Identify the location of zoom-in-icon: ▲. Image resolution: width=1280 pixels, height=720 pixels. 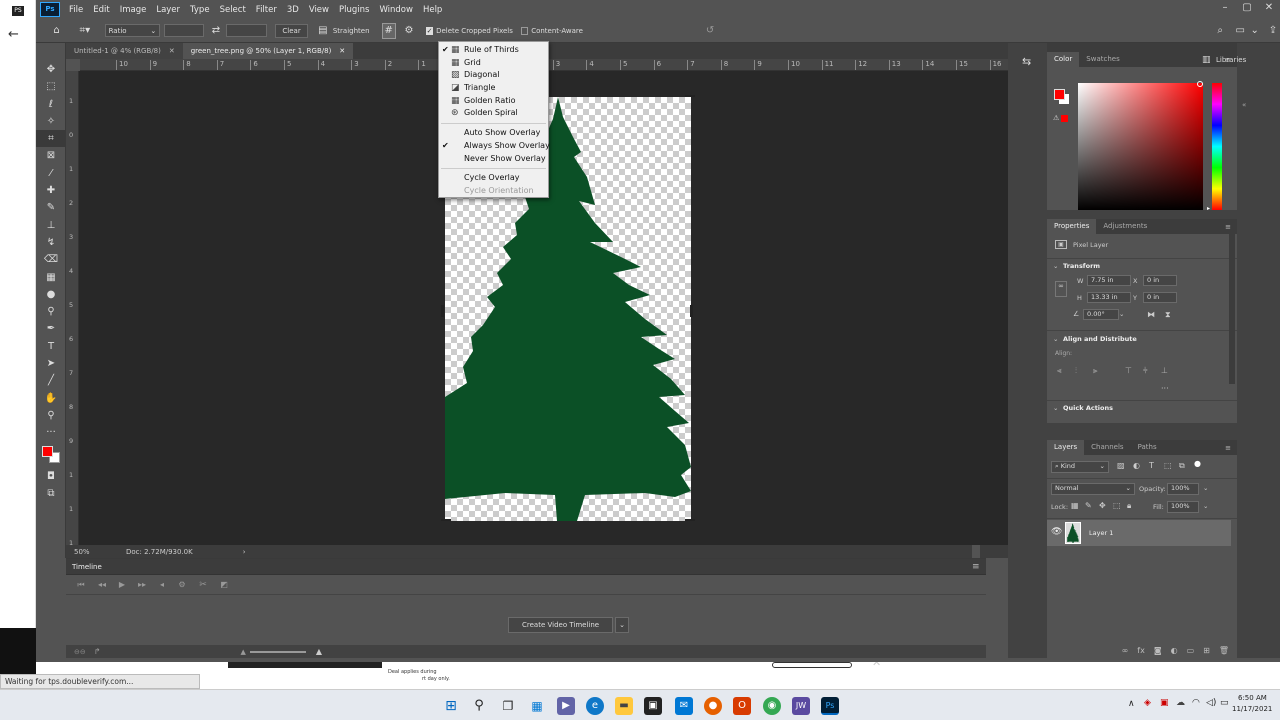
(319, 651).